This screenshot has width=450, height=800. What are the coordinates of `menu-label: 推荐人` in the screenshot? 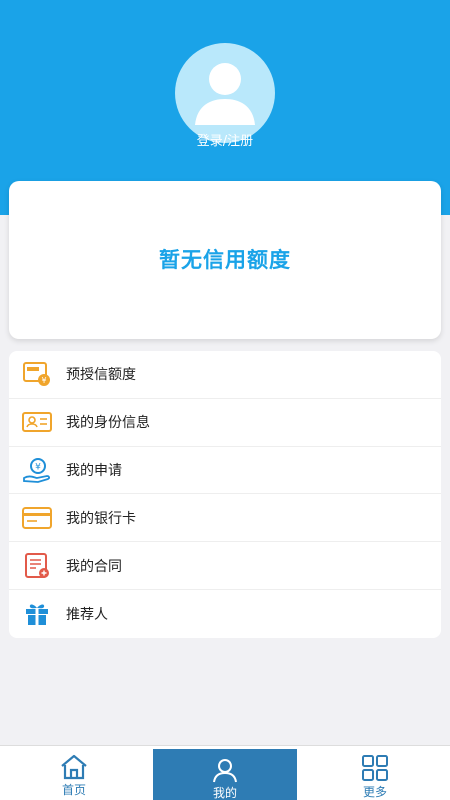 It's located at (87, 614).